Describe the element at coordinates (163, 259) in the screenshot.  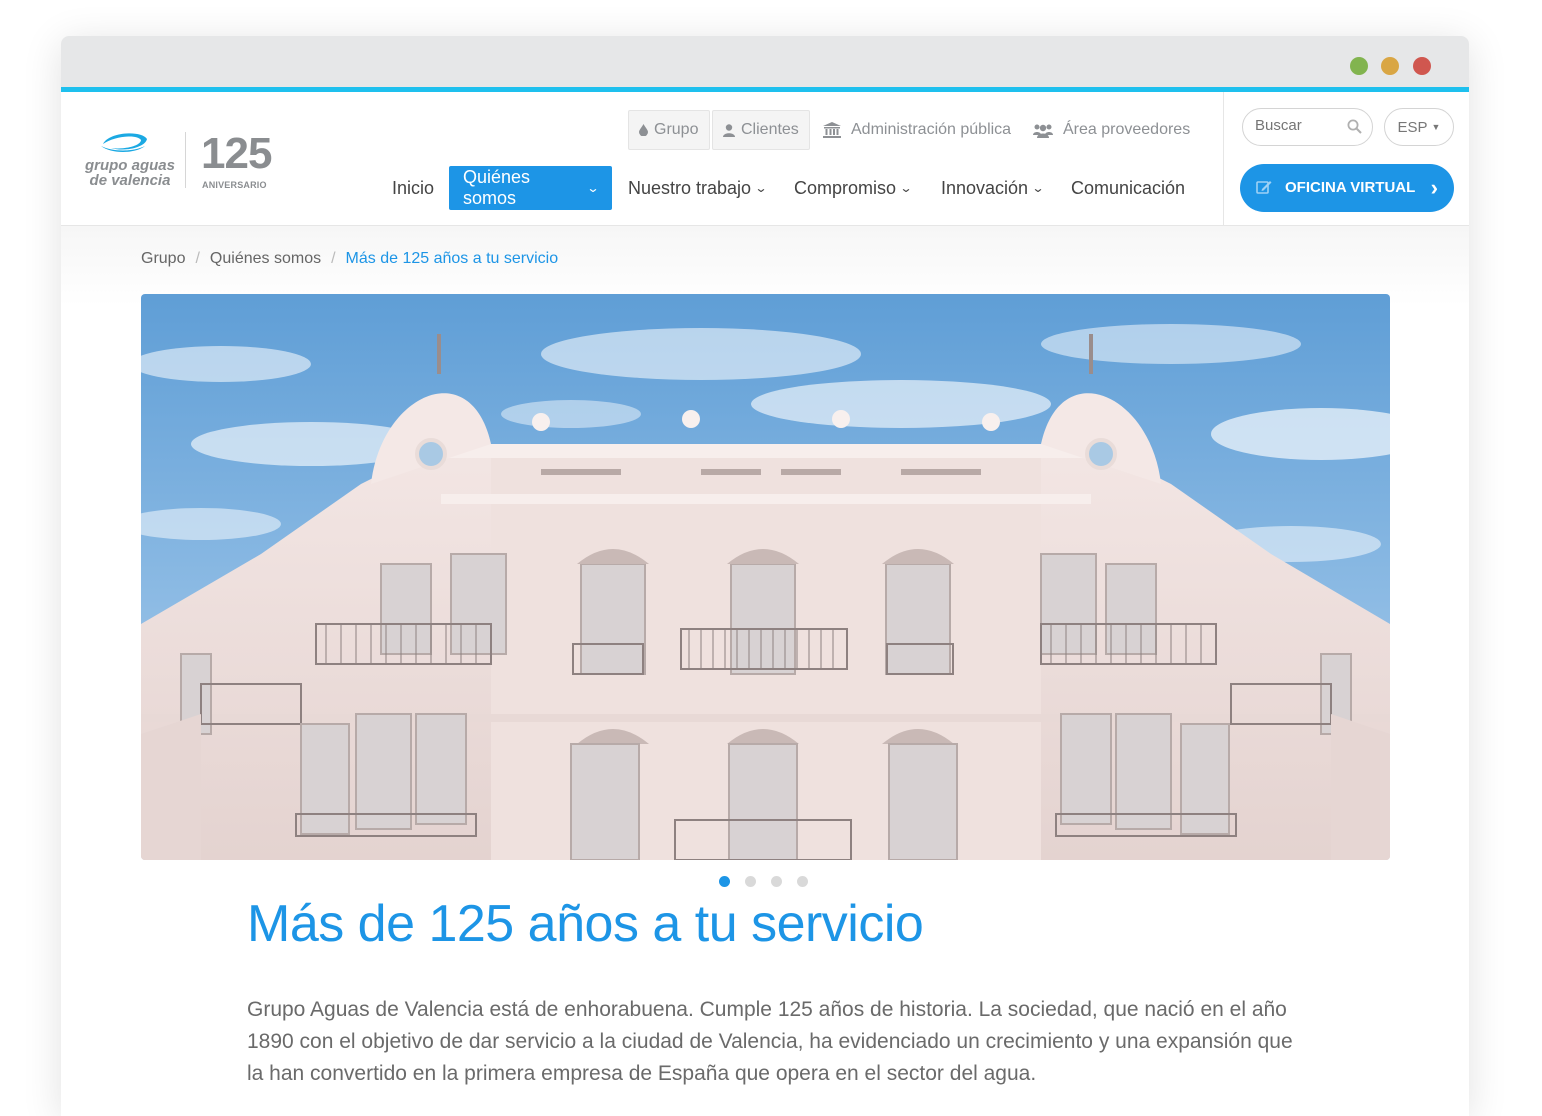
I see `breadcrumb-item-grupo: Grupo` at that location.